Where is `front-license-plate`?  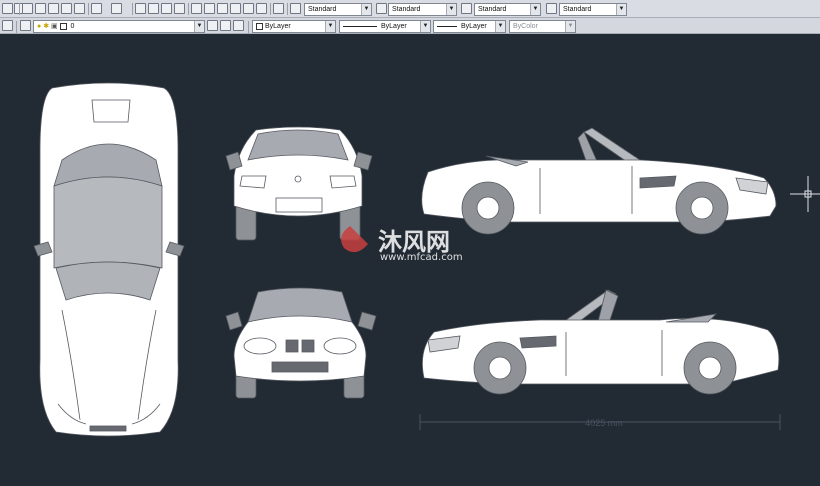 front-license-plate is located at coordinates (300, 367).